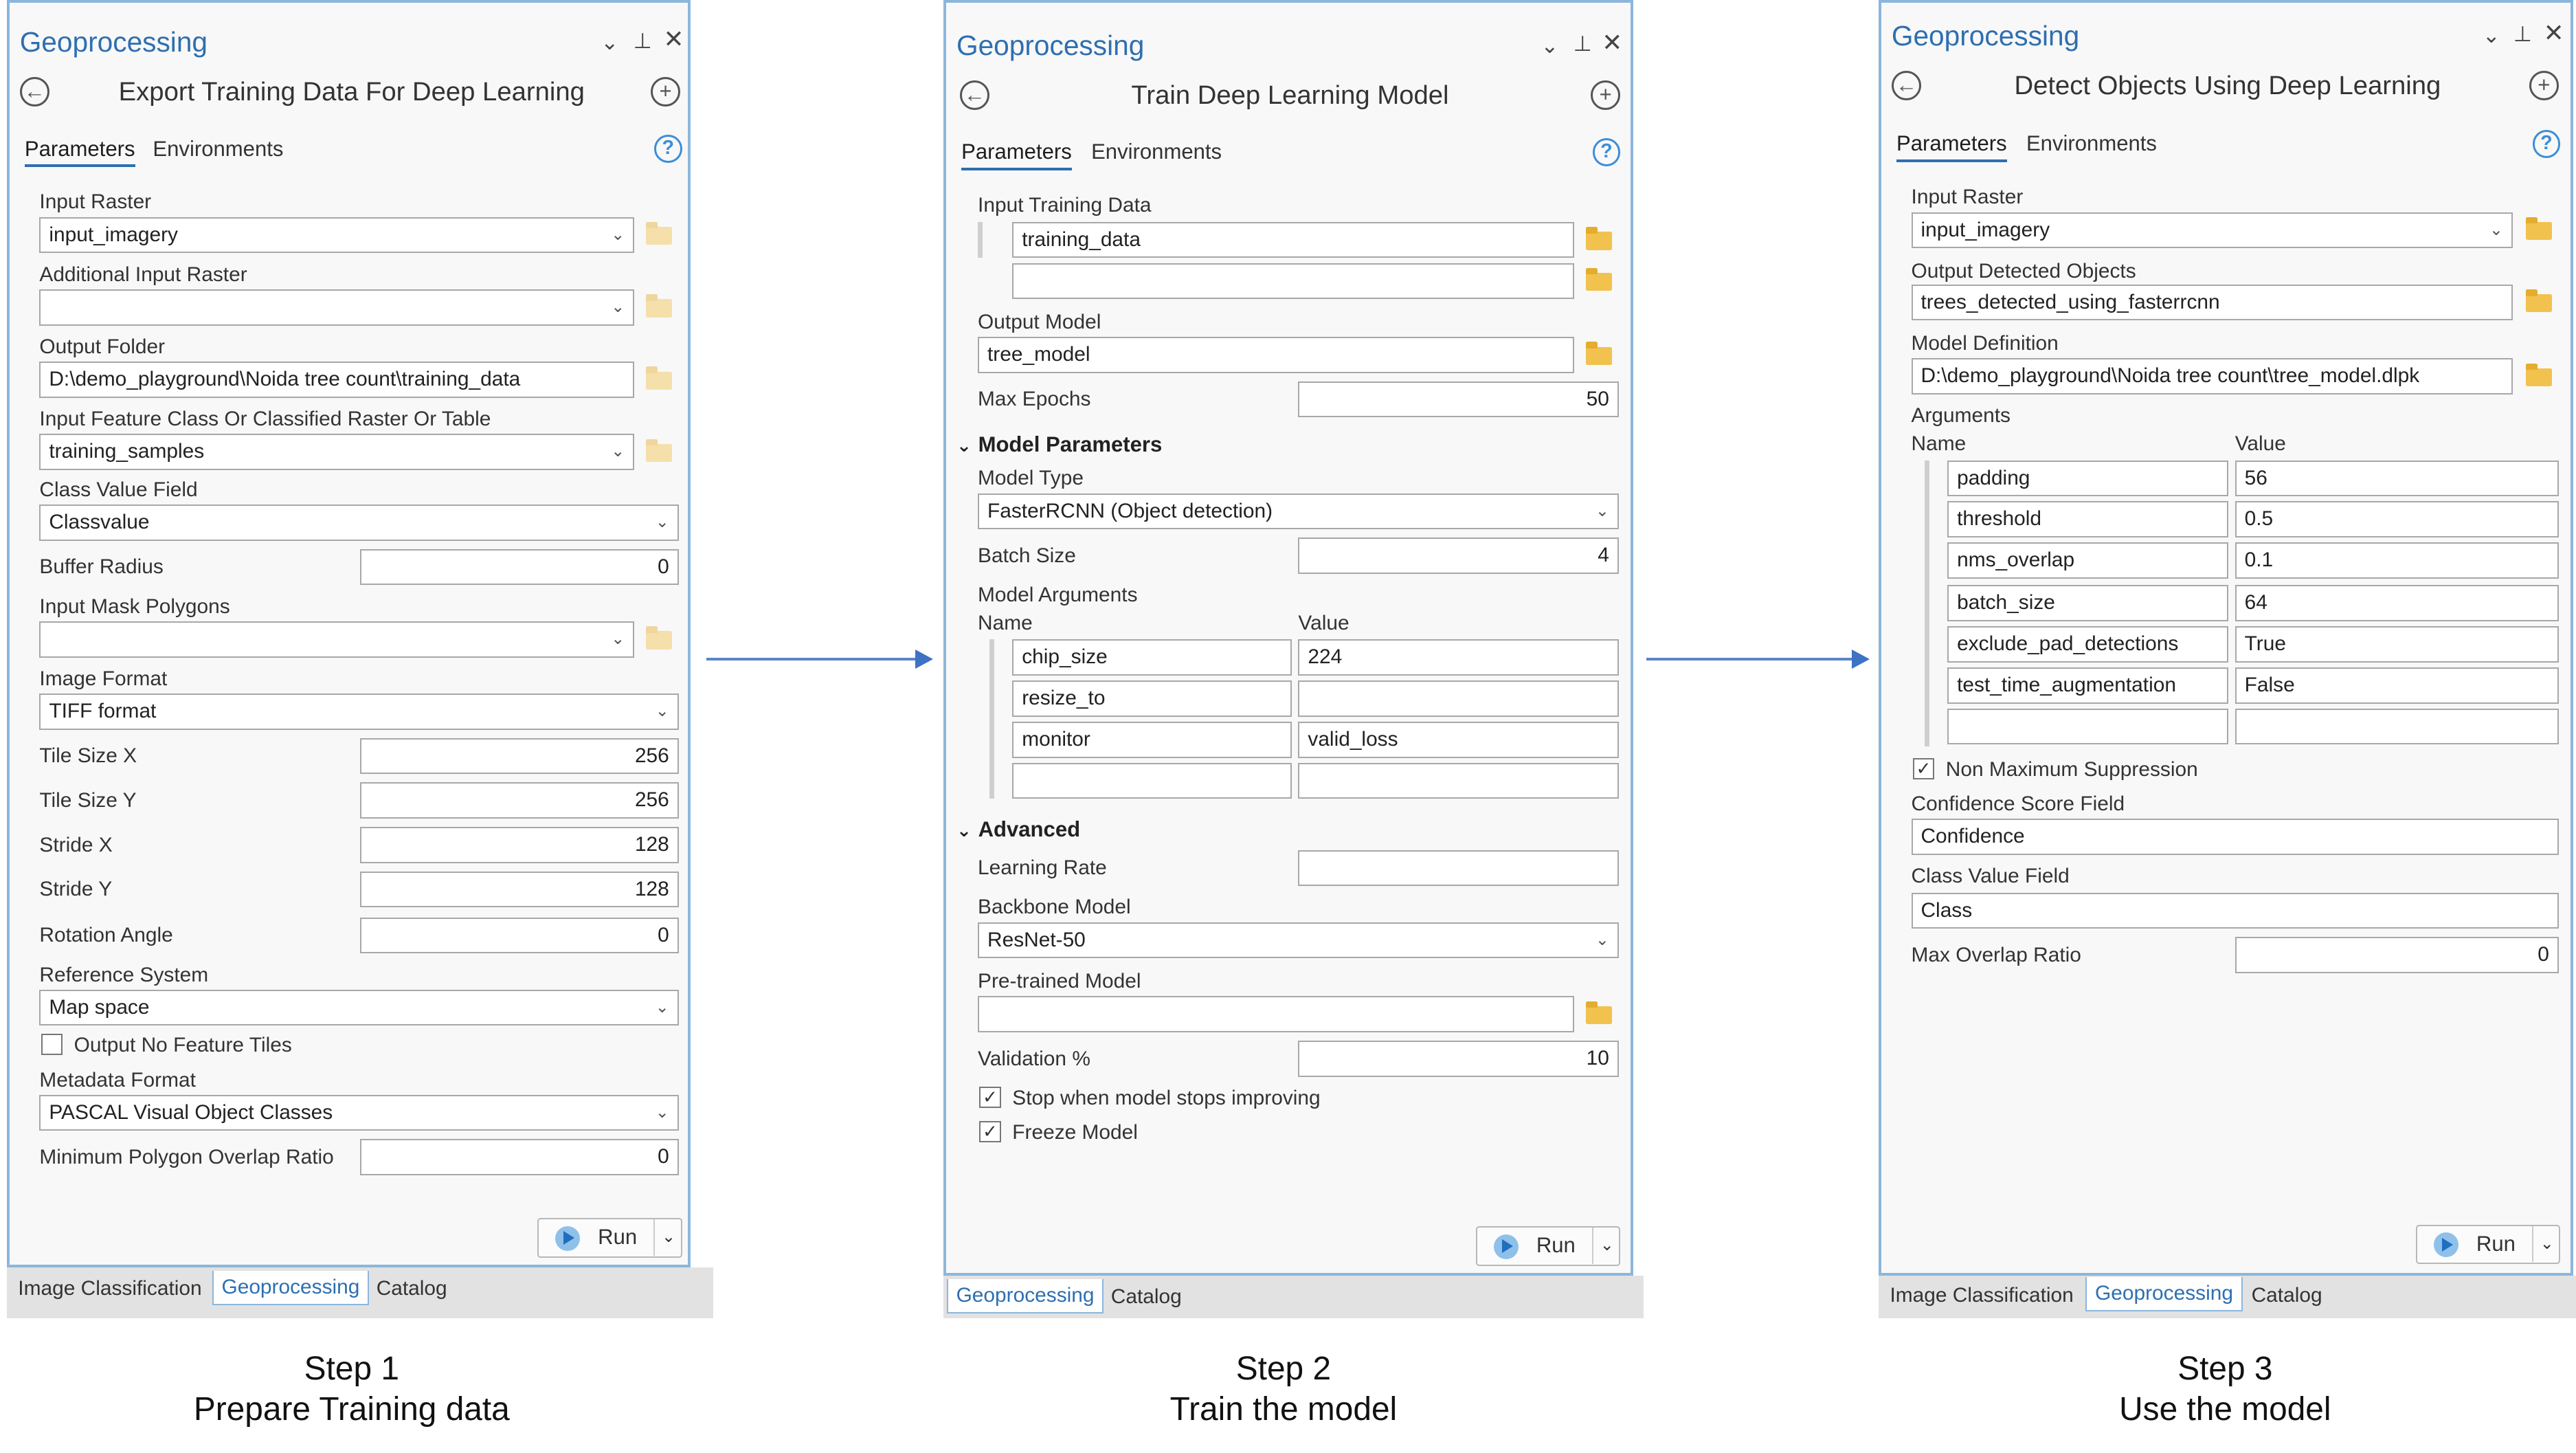 This screenshot has width=2576, height=1453. Describe the element at coordinates (1458, 739) in the screenshot. I see `arg-value: valid_loss` at that location.